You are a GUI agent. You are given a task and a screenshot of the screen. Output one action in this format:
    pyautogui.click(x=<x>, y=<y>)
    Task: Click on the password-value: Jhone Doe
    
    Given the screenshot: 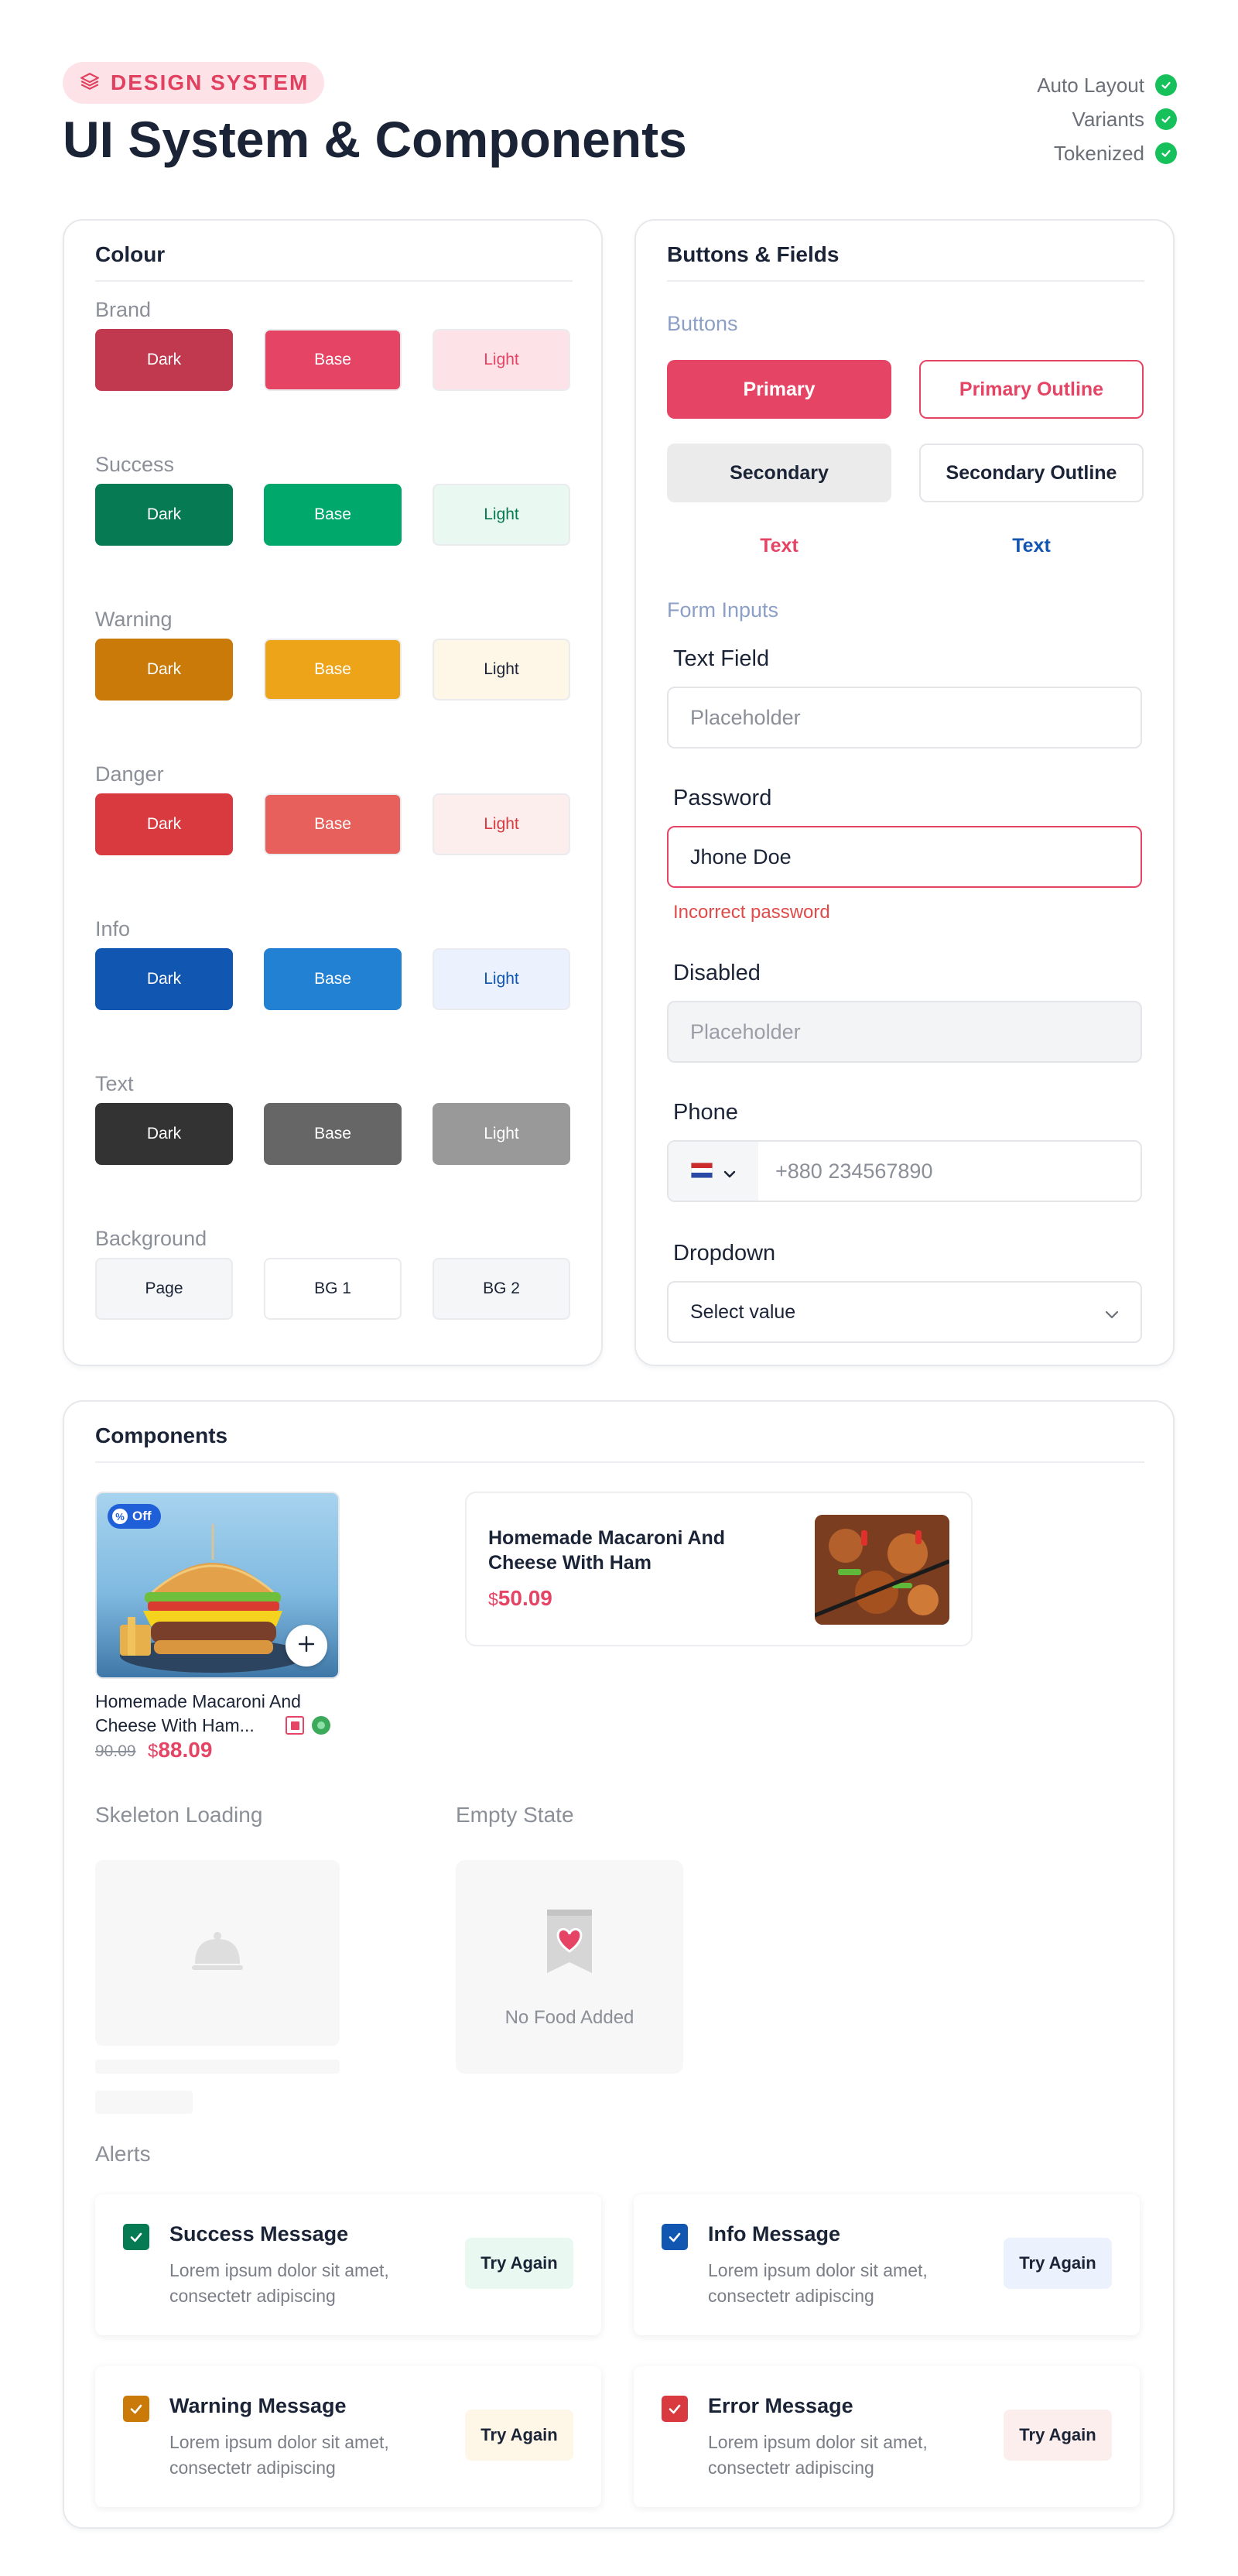 What is the action you would take?
    pyautogui.click(x=741, y=856)
    